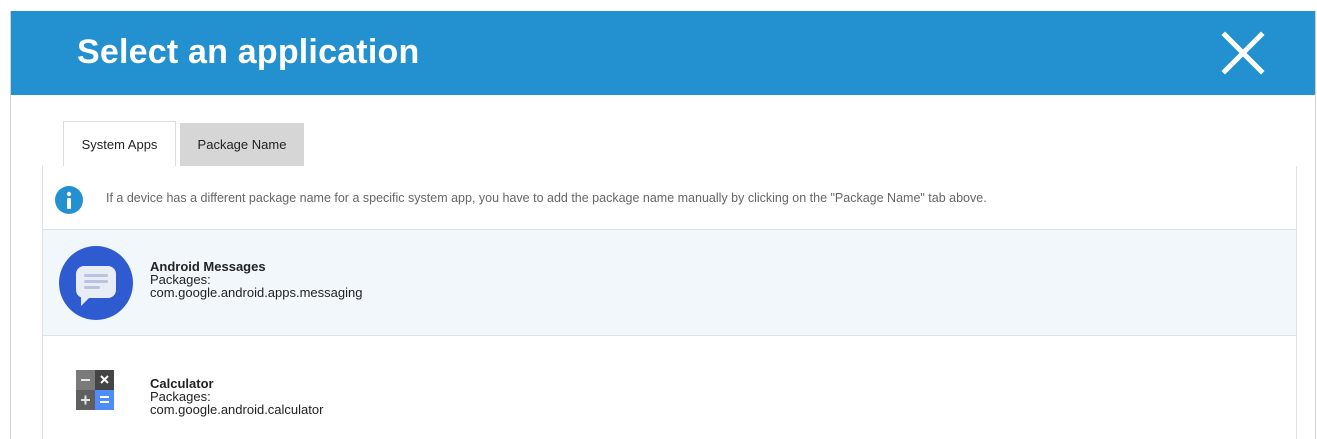 Image resolution: width=1317 pixels, height=439 pixels. What do you see at coordinates (95, 390) in the screenshot?
I see `calculator-icon` at bounding box center [95, 390].